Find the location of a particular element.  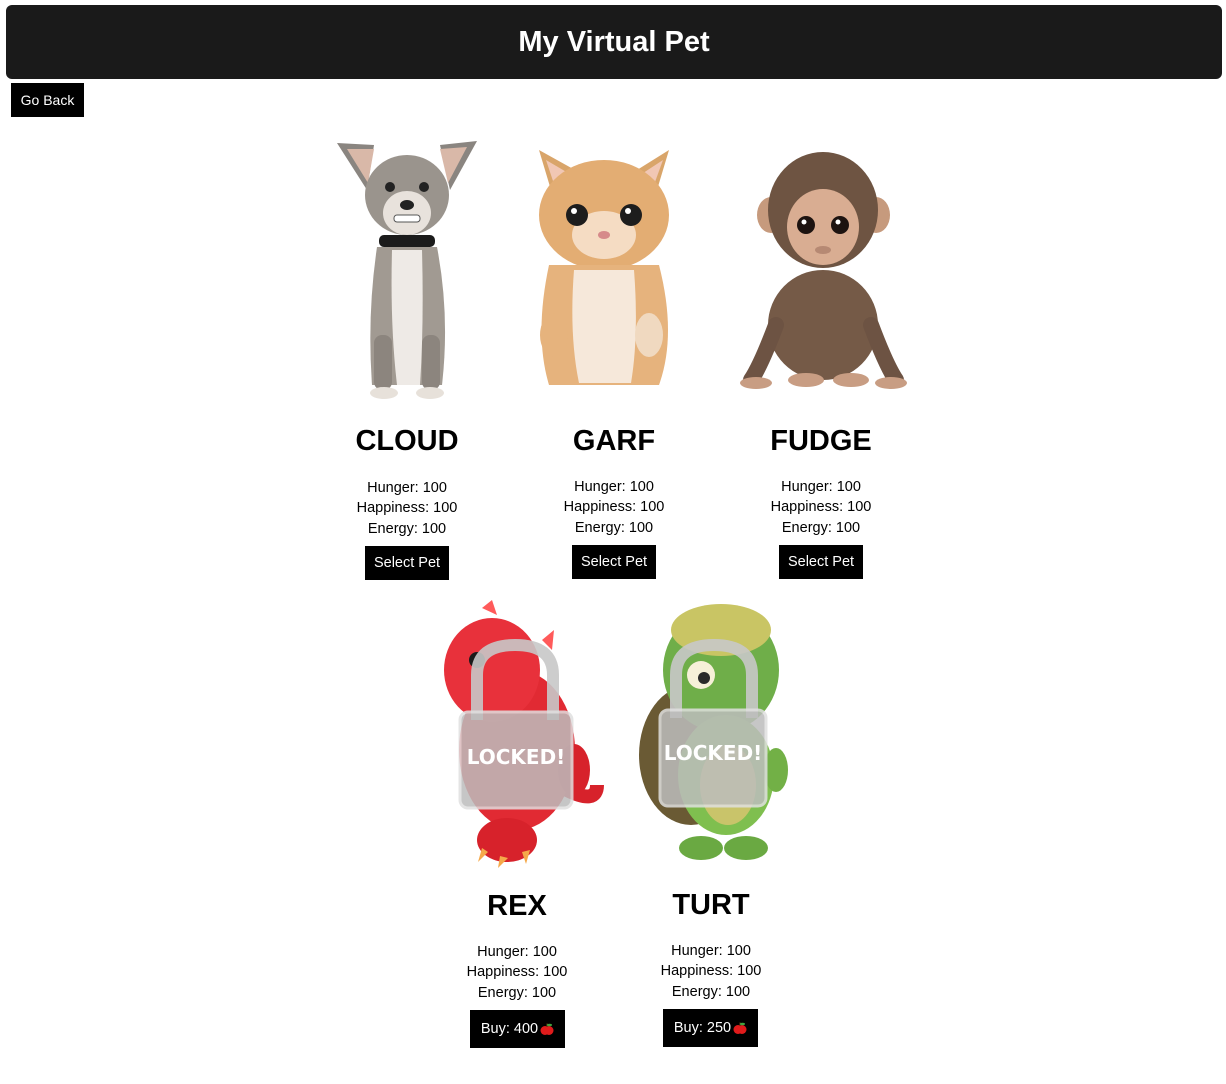

buy-price-label: Buy: 400 is located at coordinates (509, 1029).